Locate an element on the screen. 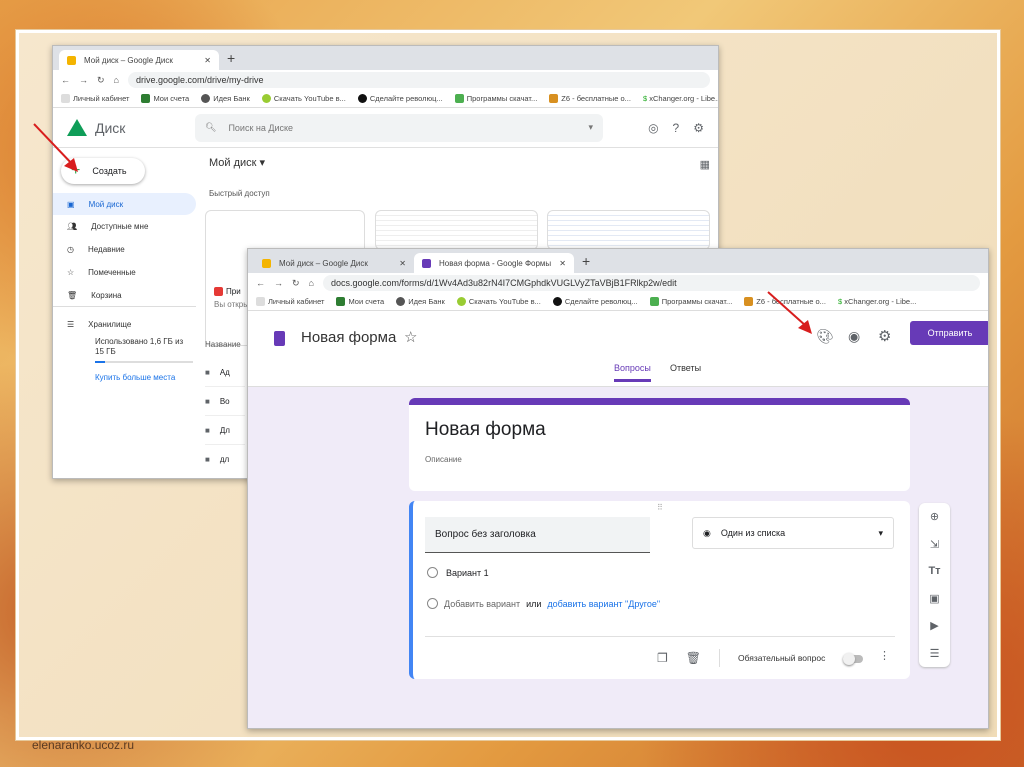 The width and height of the screenshot is (1024, 767). description-input: Описание is located at coordinates (667, 459).